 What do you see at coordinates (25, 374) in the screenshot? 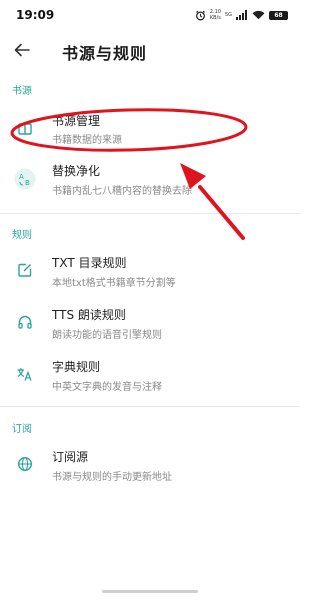
I see `translate-icon` at bounding box center [25, 374].